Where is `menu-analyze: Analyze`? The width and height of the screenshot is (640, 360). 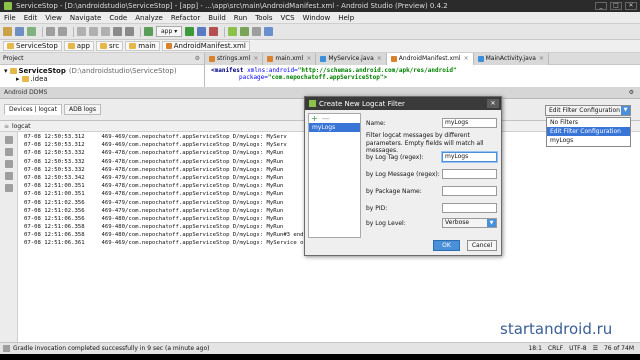 menu-analyze: Analyze is located at coordinates (149, 18).